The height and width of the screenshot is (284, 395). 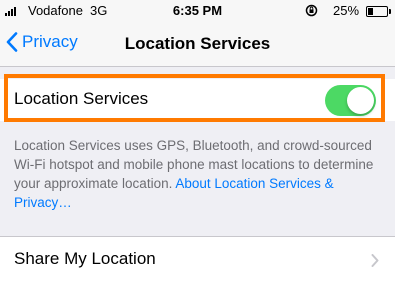 What do you see at coordinates (375, 260) in the screenshot?
I see `chevron-right-icon` at bounding box center [375, 260].